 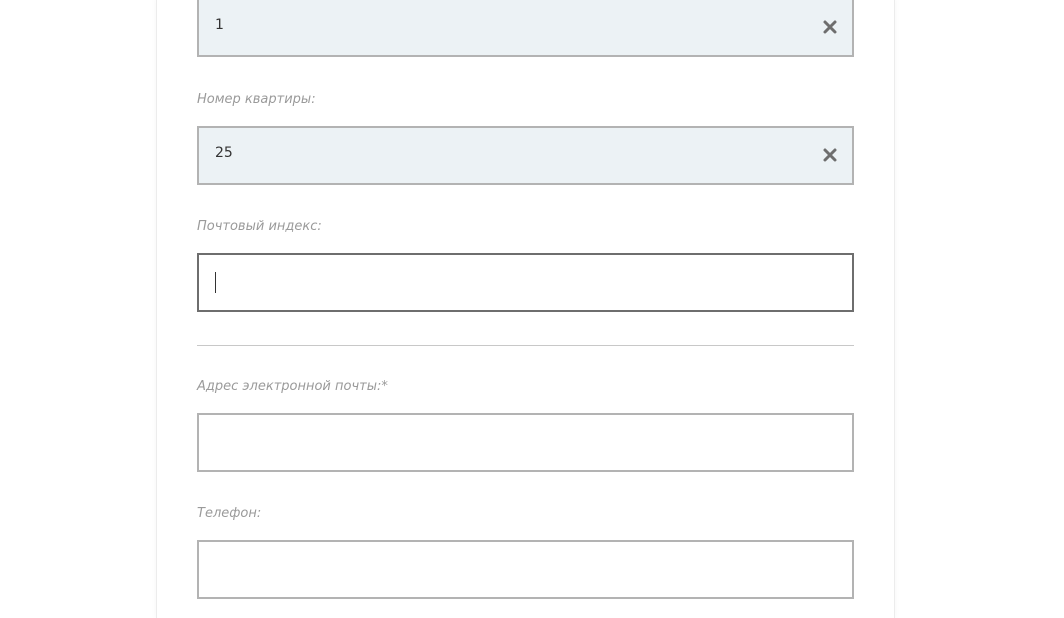 I want to click on text-cursor, so click(x=215, y=282).